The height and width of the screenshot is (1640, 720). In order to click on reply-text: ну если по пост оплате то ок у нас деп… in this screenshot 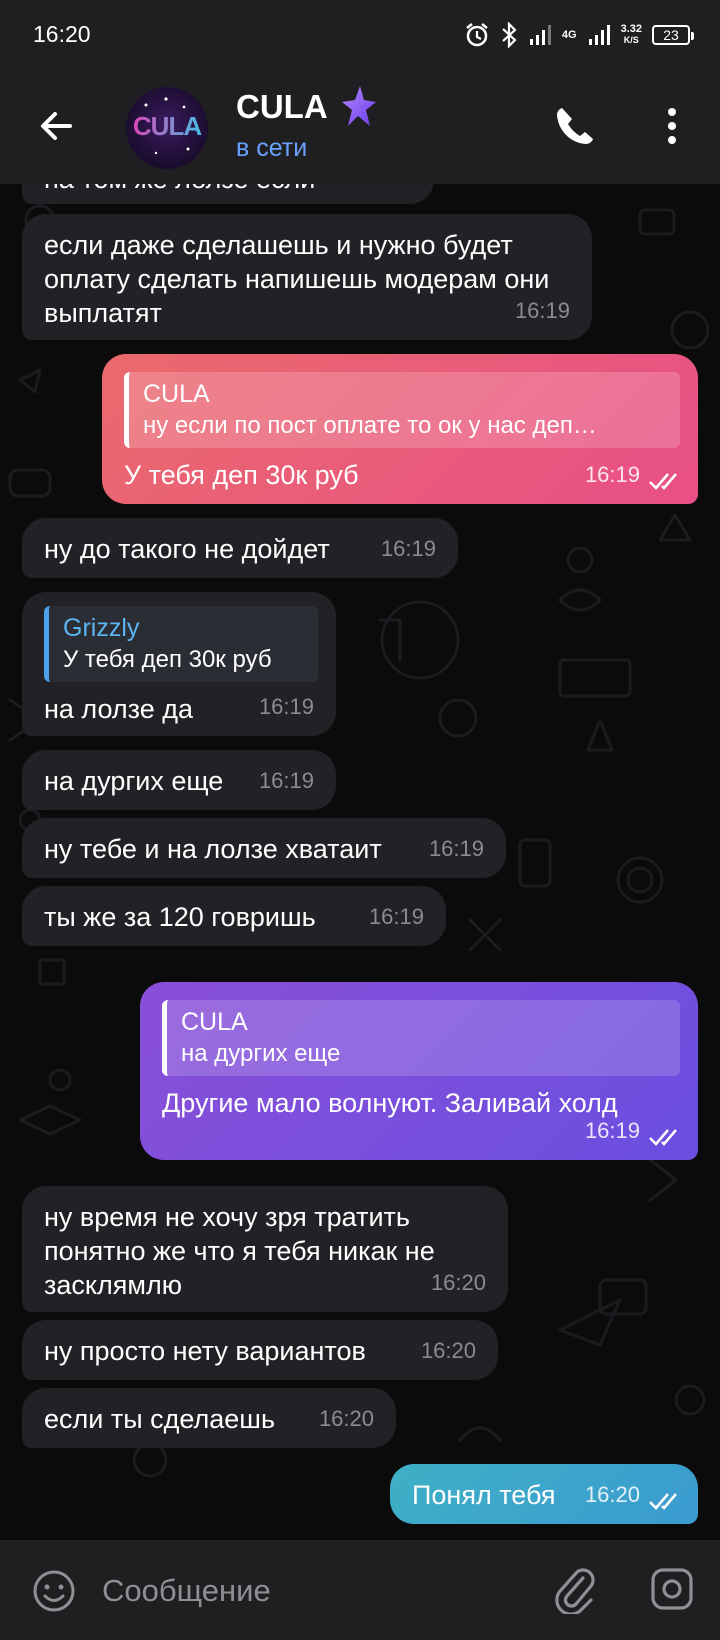, I will do `click(370, 425)`.